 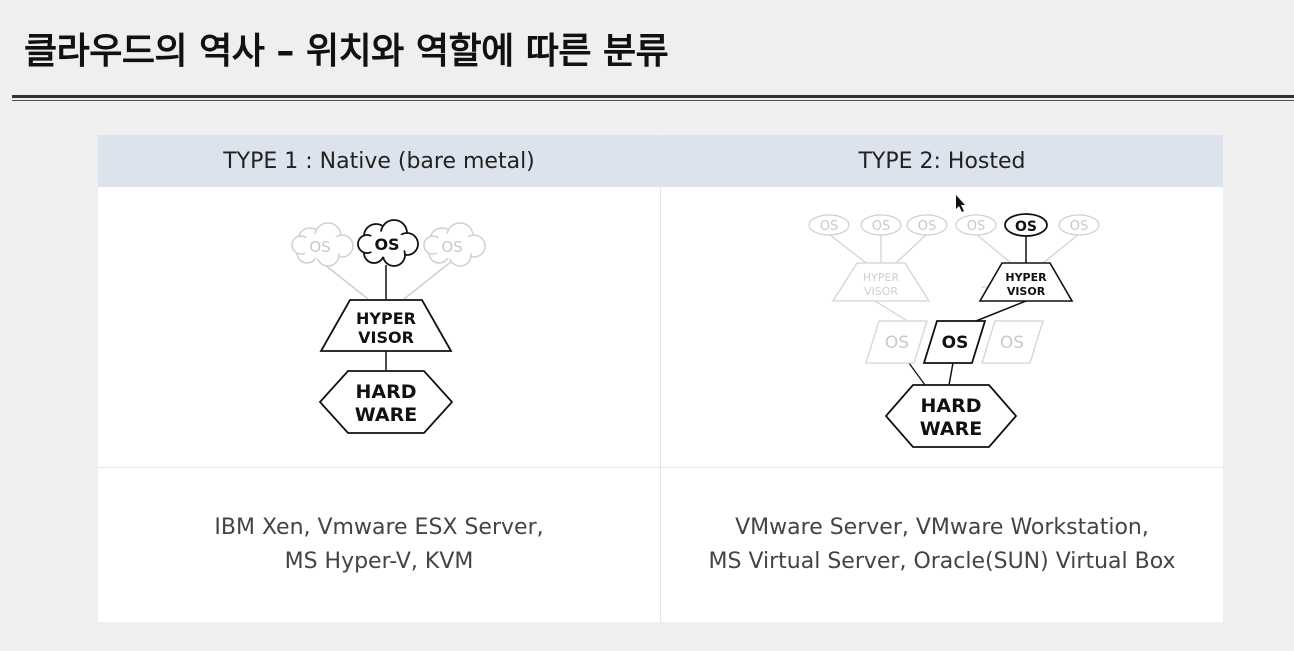 I want to click on title-rule-thick, so click(x=653, y=96).